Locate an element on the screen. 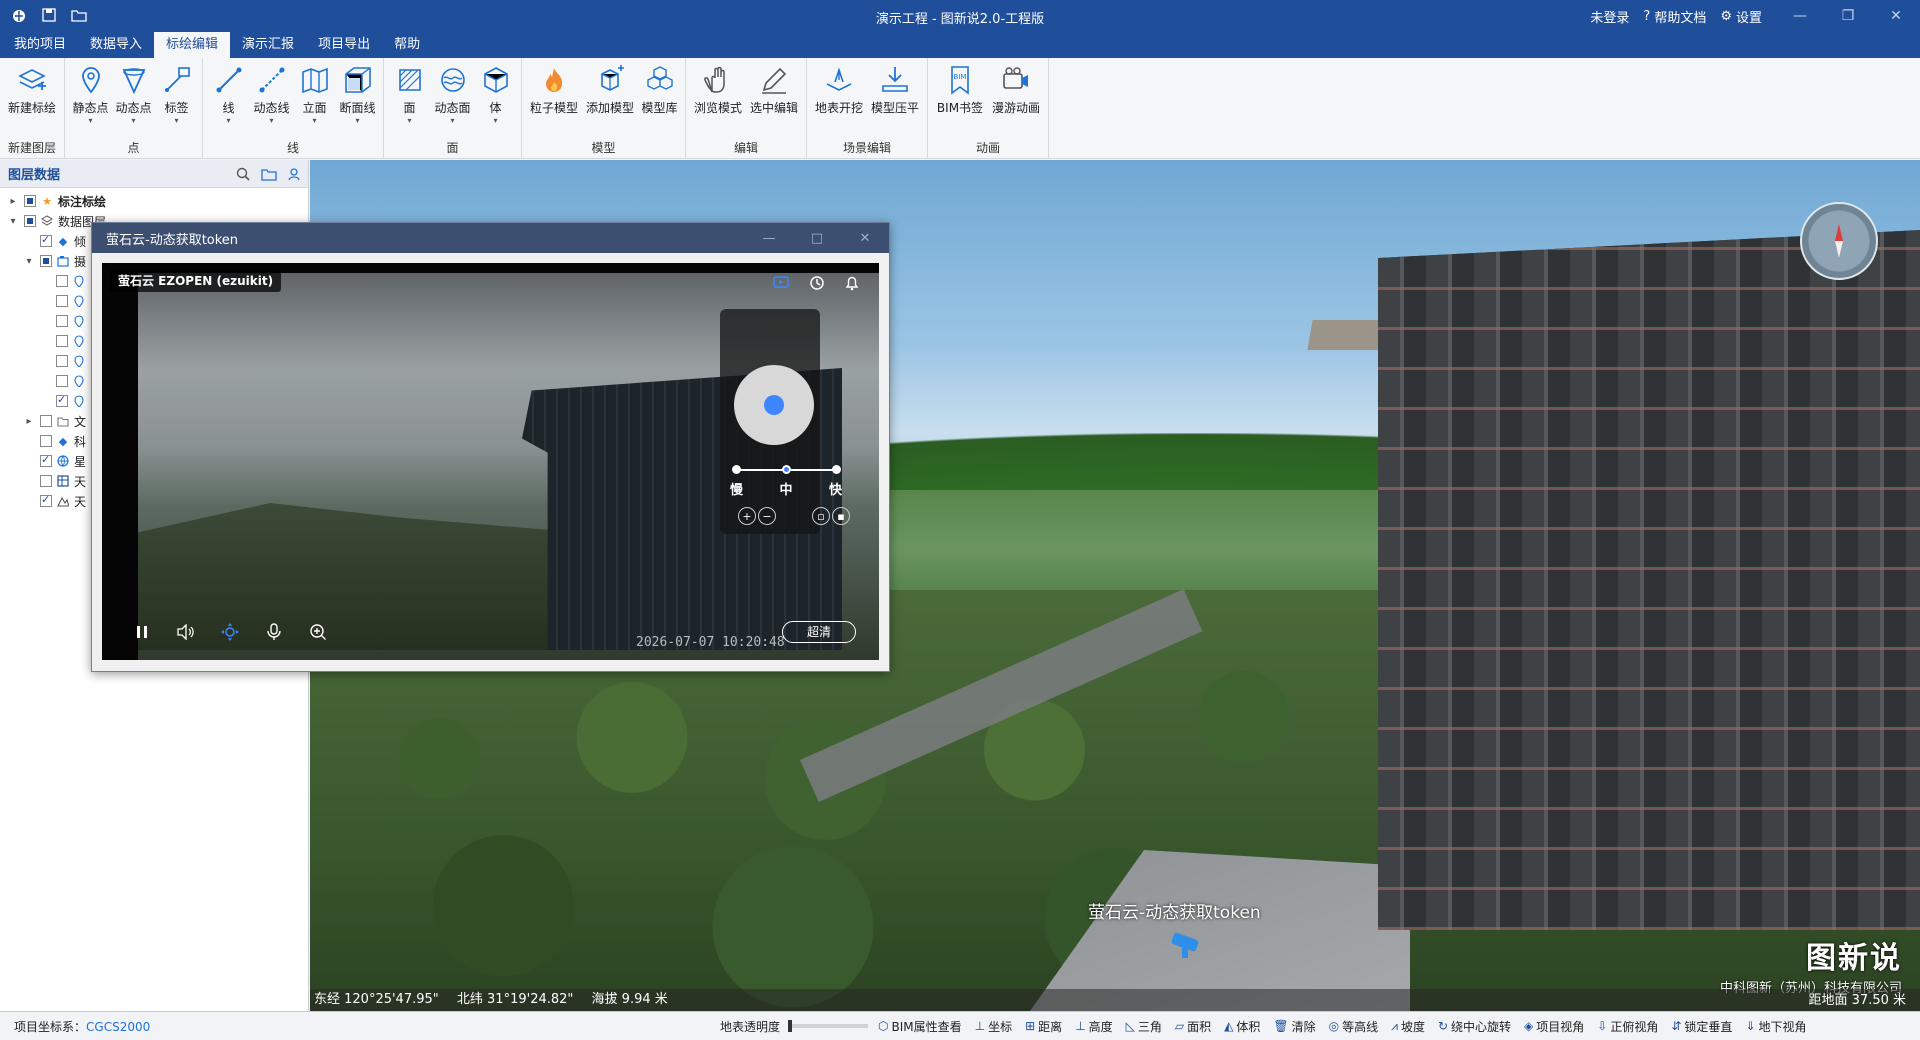  ribbon-group-0: 新建标绘 新建图层 is located at coordinates (32, 108).